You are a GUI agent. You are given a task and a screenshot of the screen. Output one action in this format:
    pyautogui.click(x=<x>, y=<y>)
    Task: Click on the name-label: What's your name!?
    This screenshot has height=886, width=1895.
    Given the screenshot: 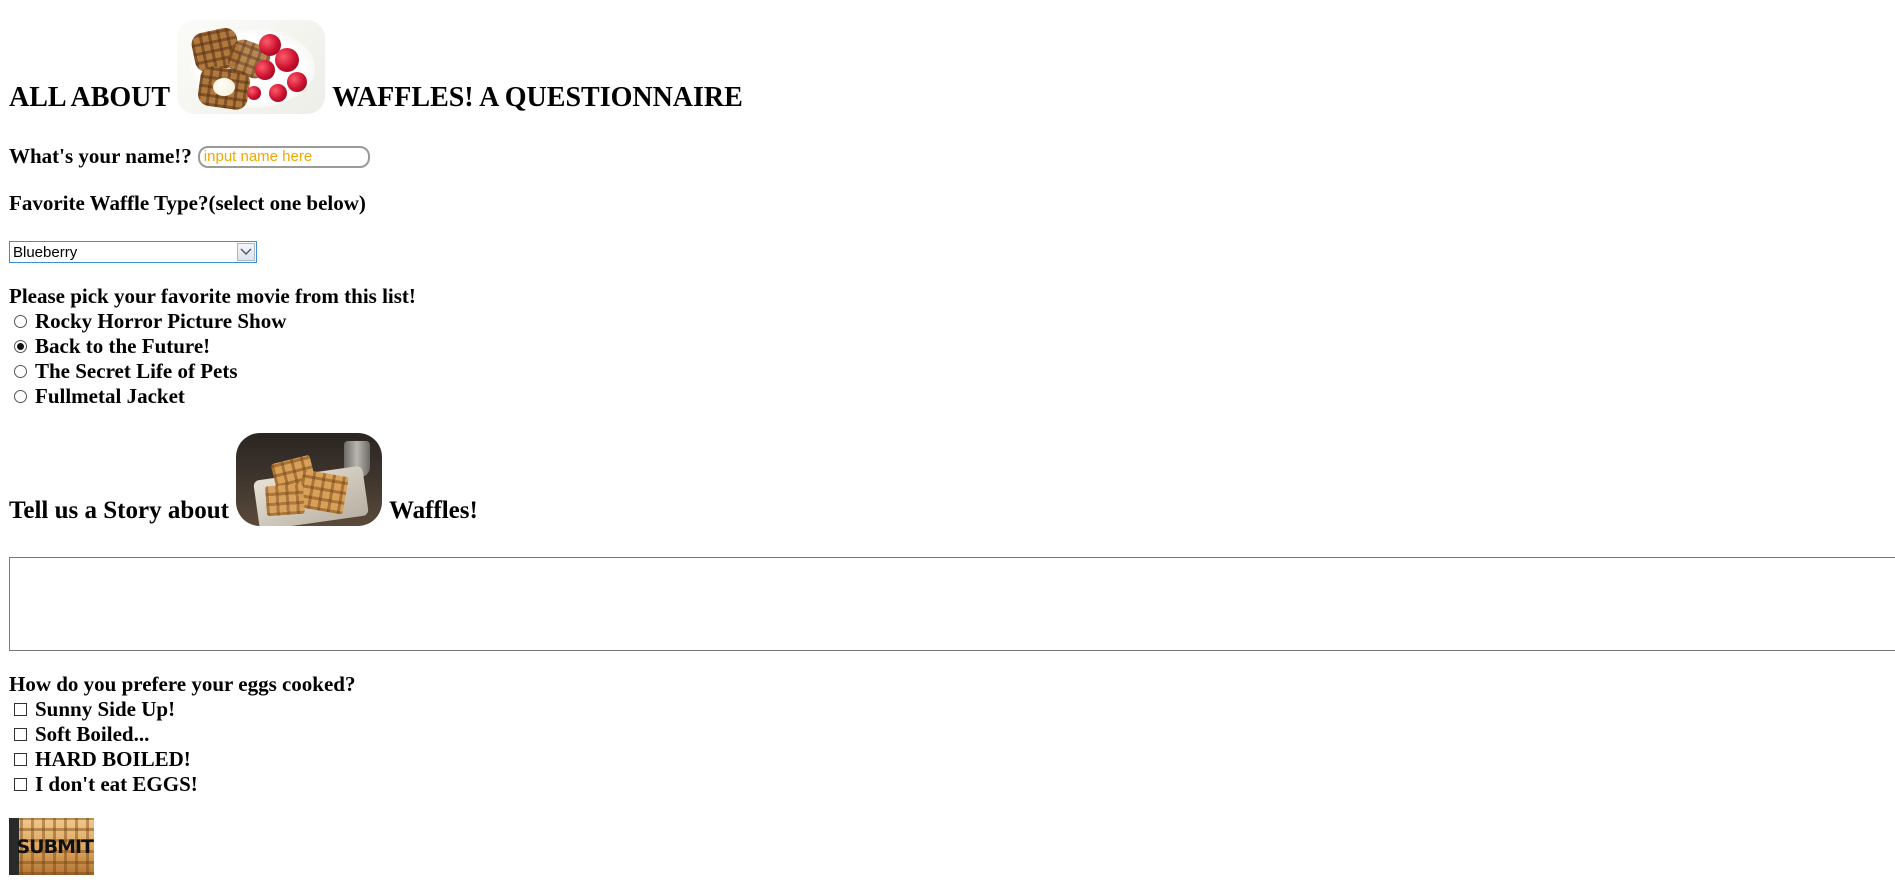 What is the action you would take?
    pyautogui.click(x=100, y=156)
    